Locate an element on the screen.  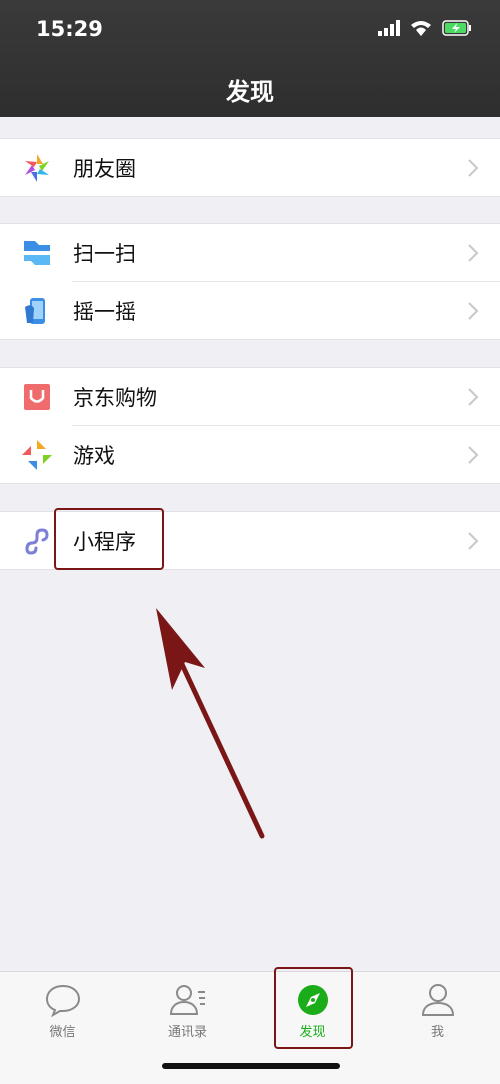
annotation-highlight-mini-program is located at coordinates (109, 539).